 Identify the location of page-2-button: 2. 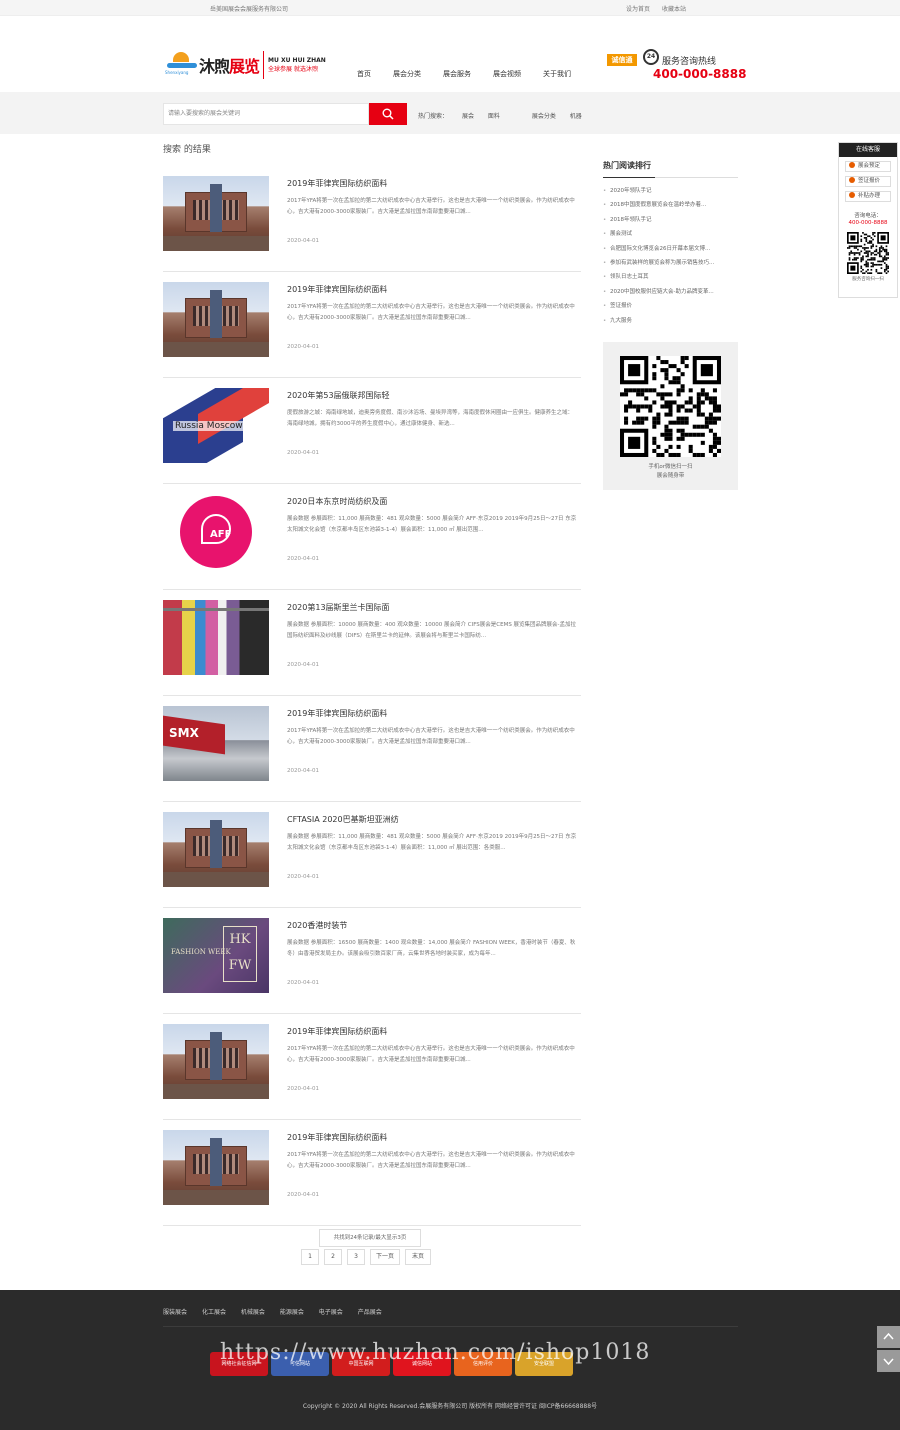
(333, 1257).